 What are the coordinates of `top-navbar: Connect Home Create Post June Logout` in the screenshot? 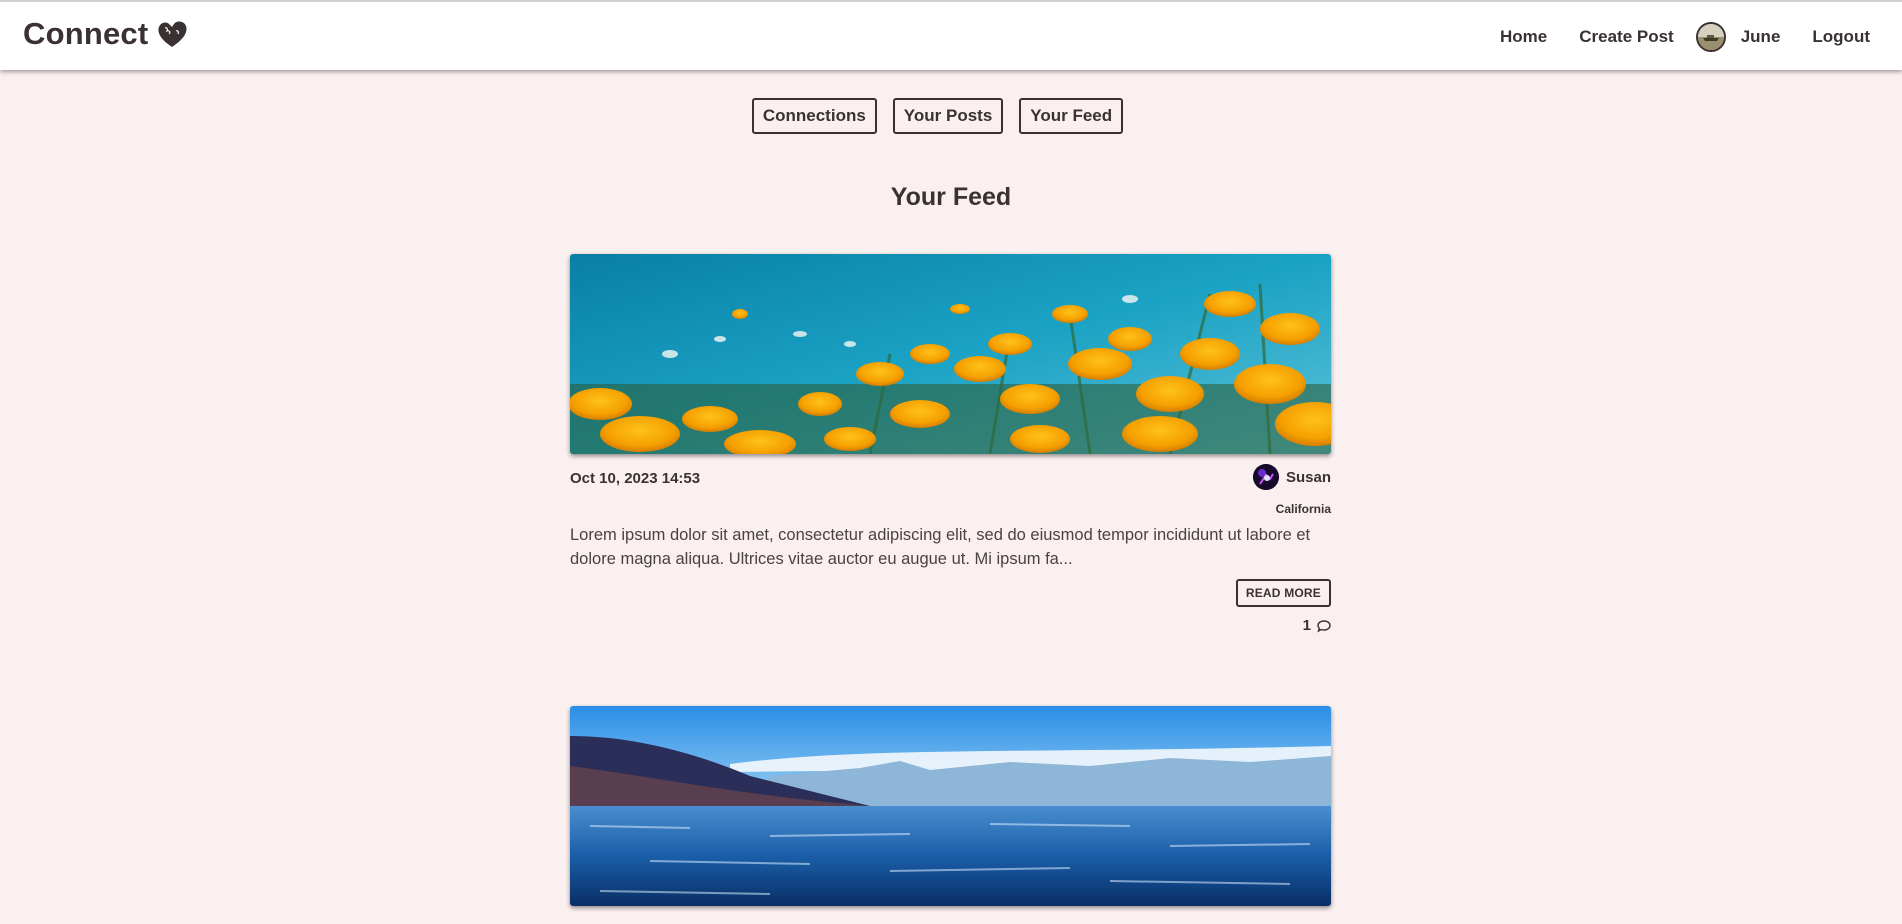 It's located at (951, 35).